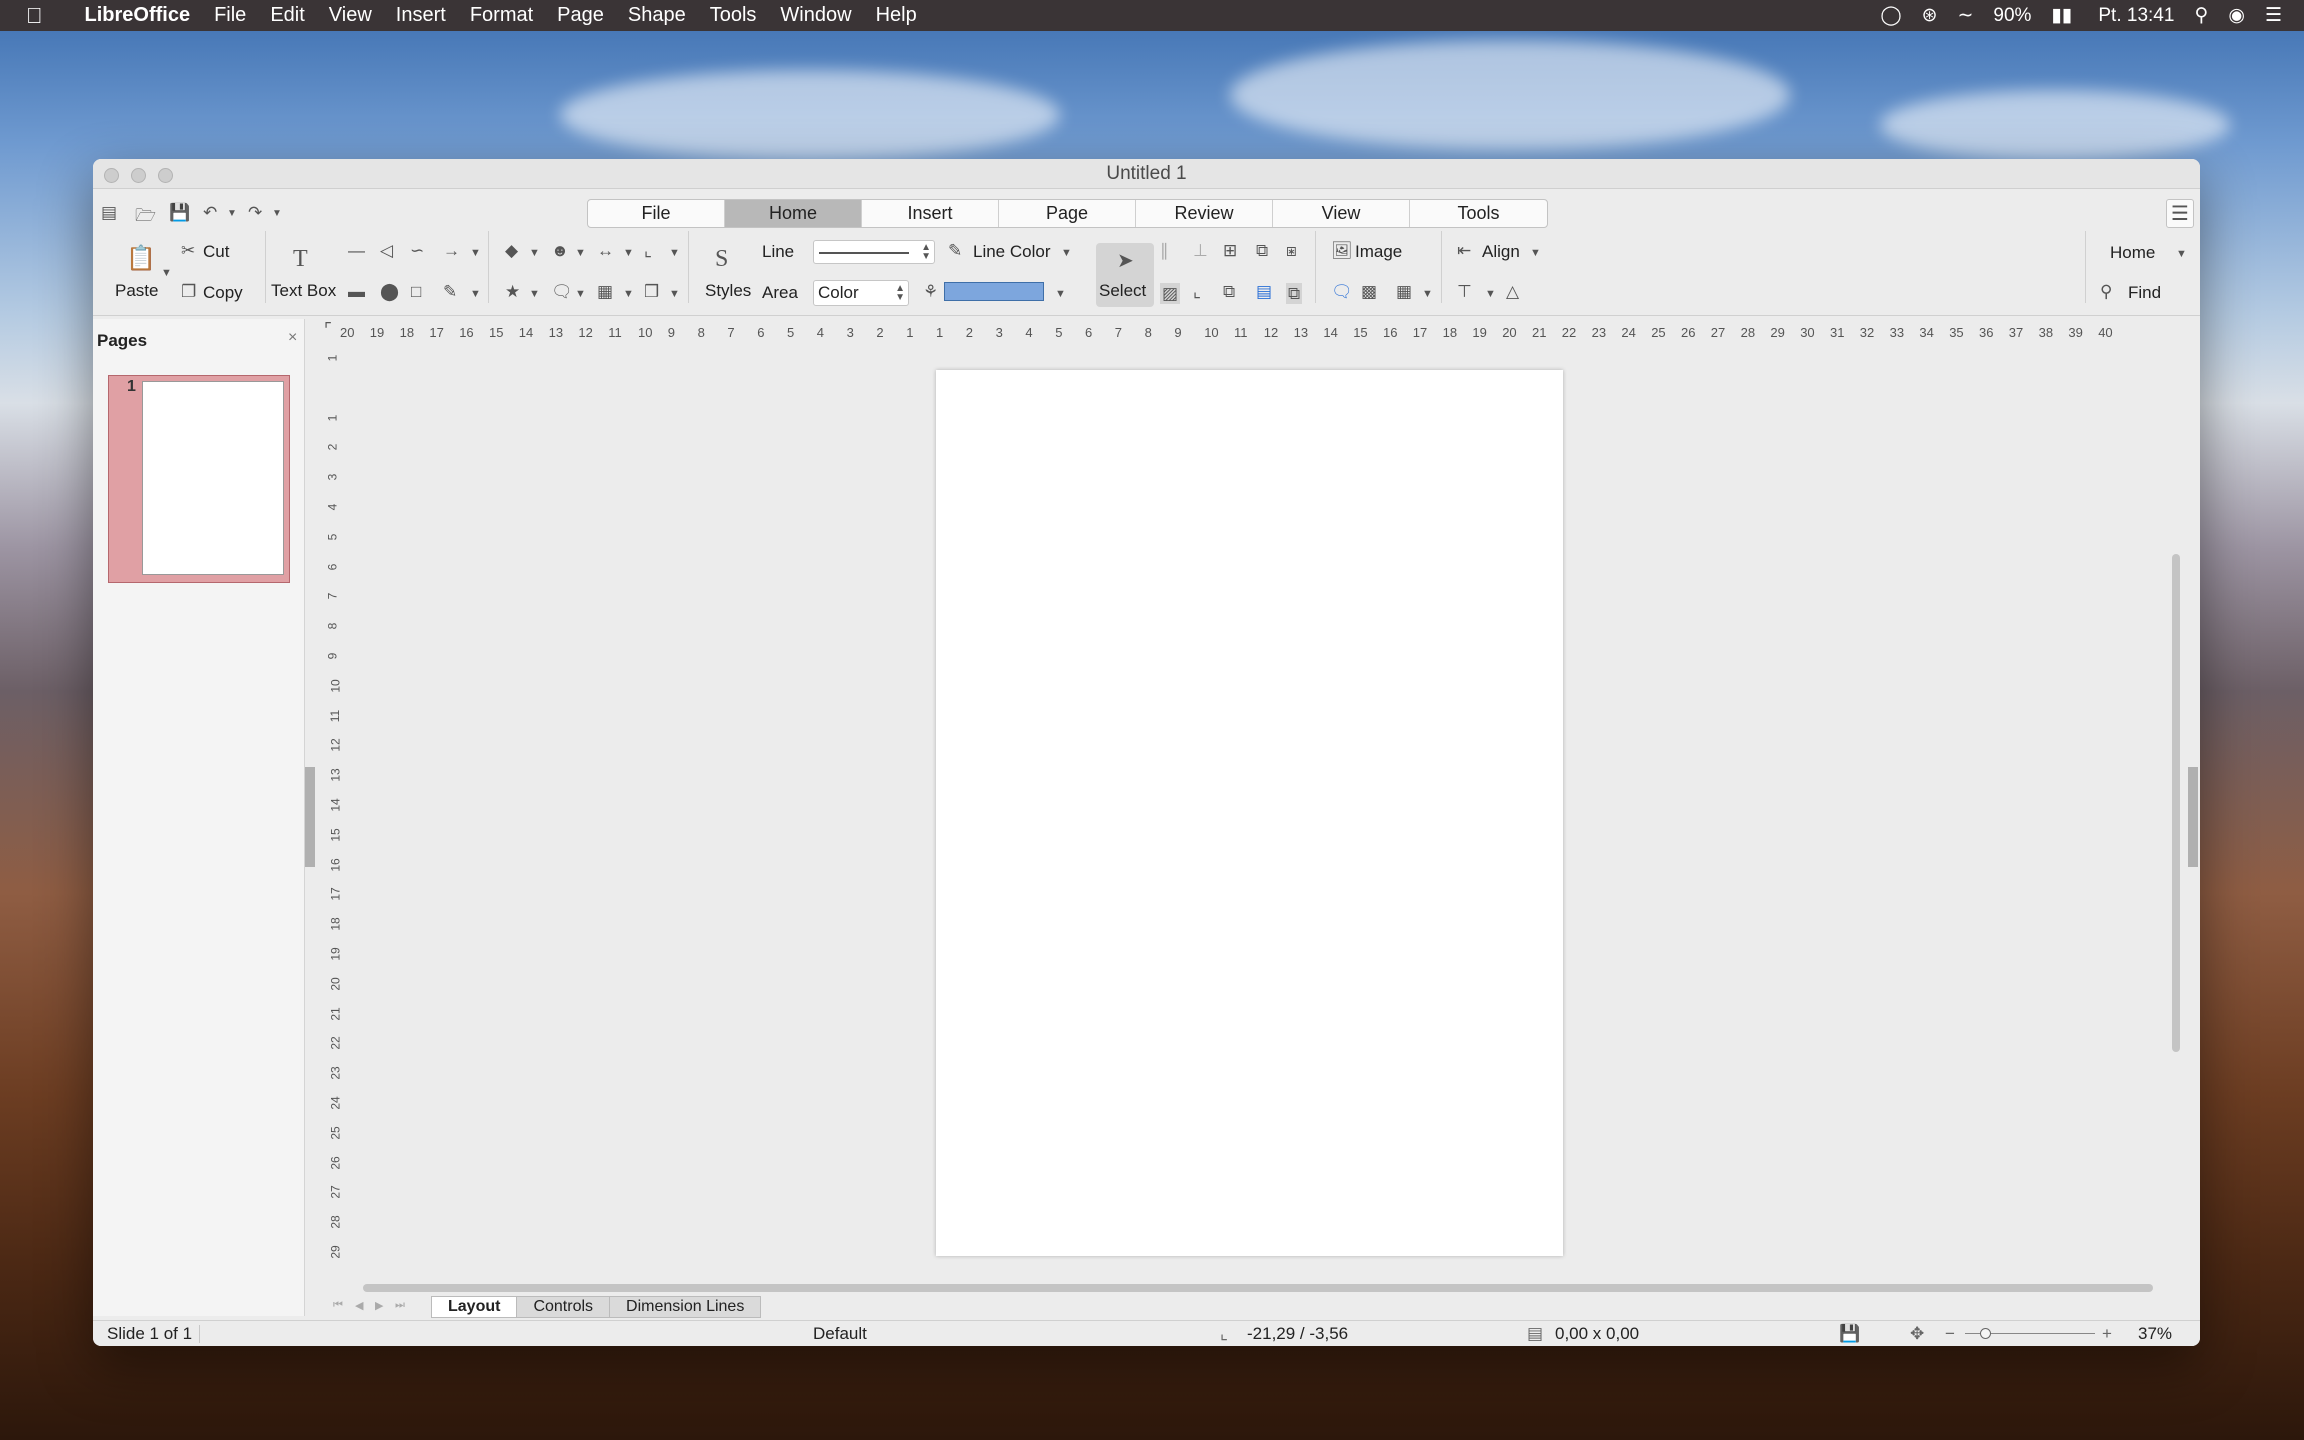  What do you see at coordinates (356, 250) in the screenshot?
I see `line-tool-icon: —` at bounding box center [356, 250].